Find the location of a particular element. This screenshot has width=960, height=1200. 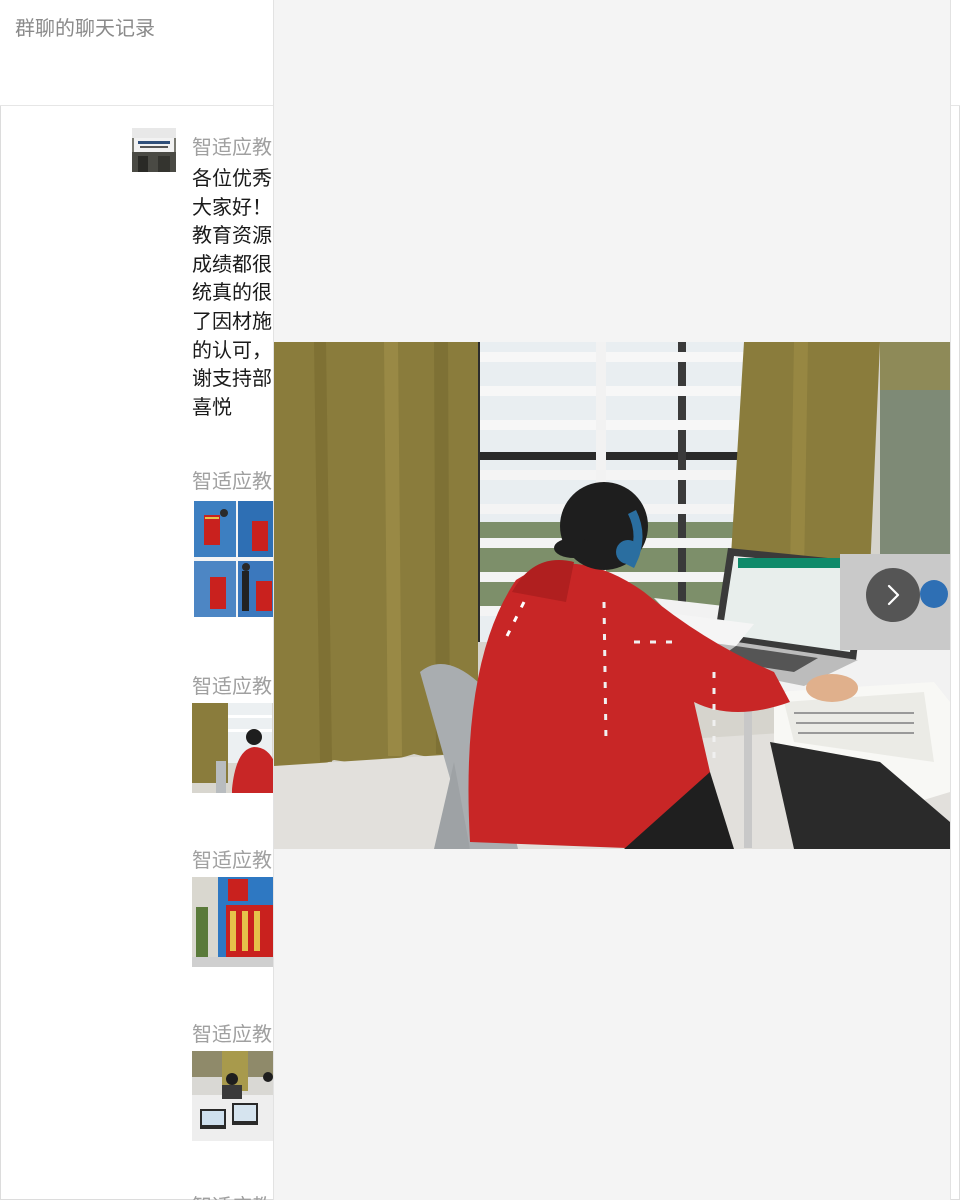

next-image-button is located at coordinates (893, 595).